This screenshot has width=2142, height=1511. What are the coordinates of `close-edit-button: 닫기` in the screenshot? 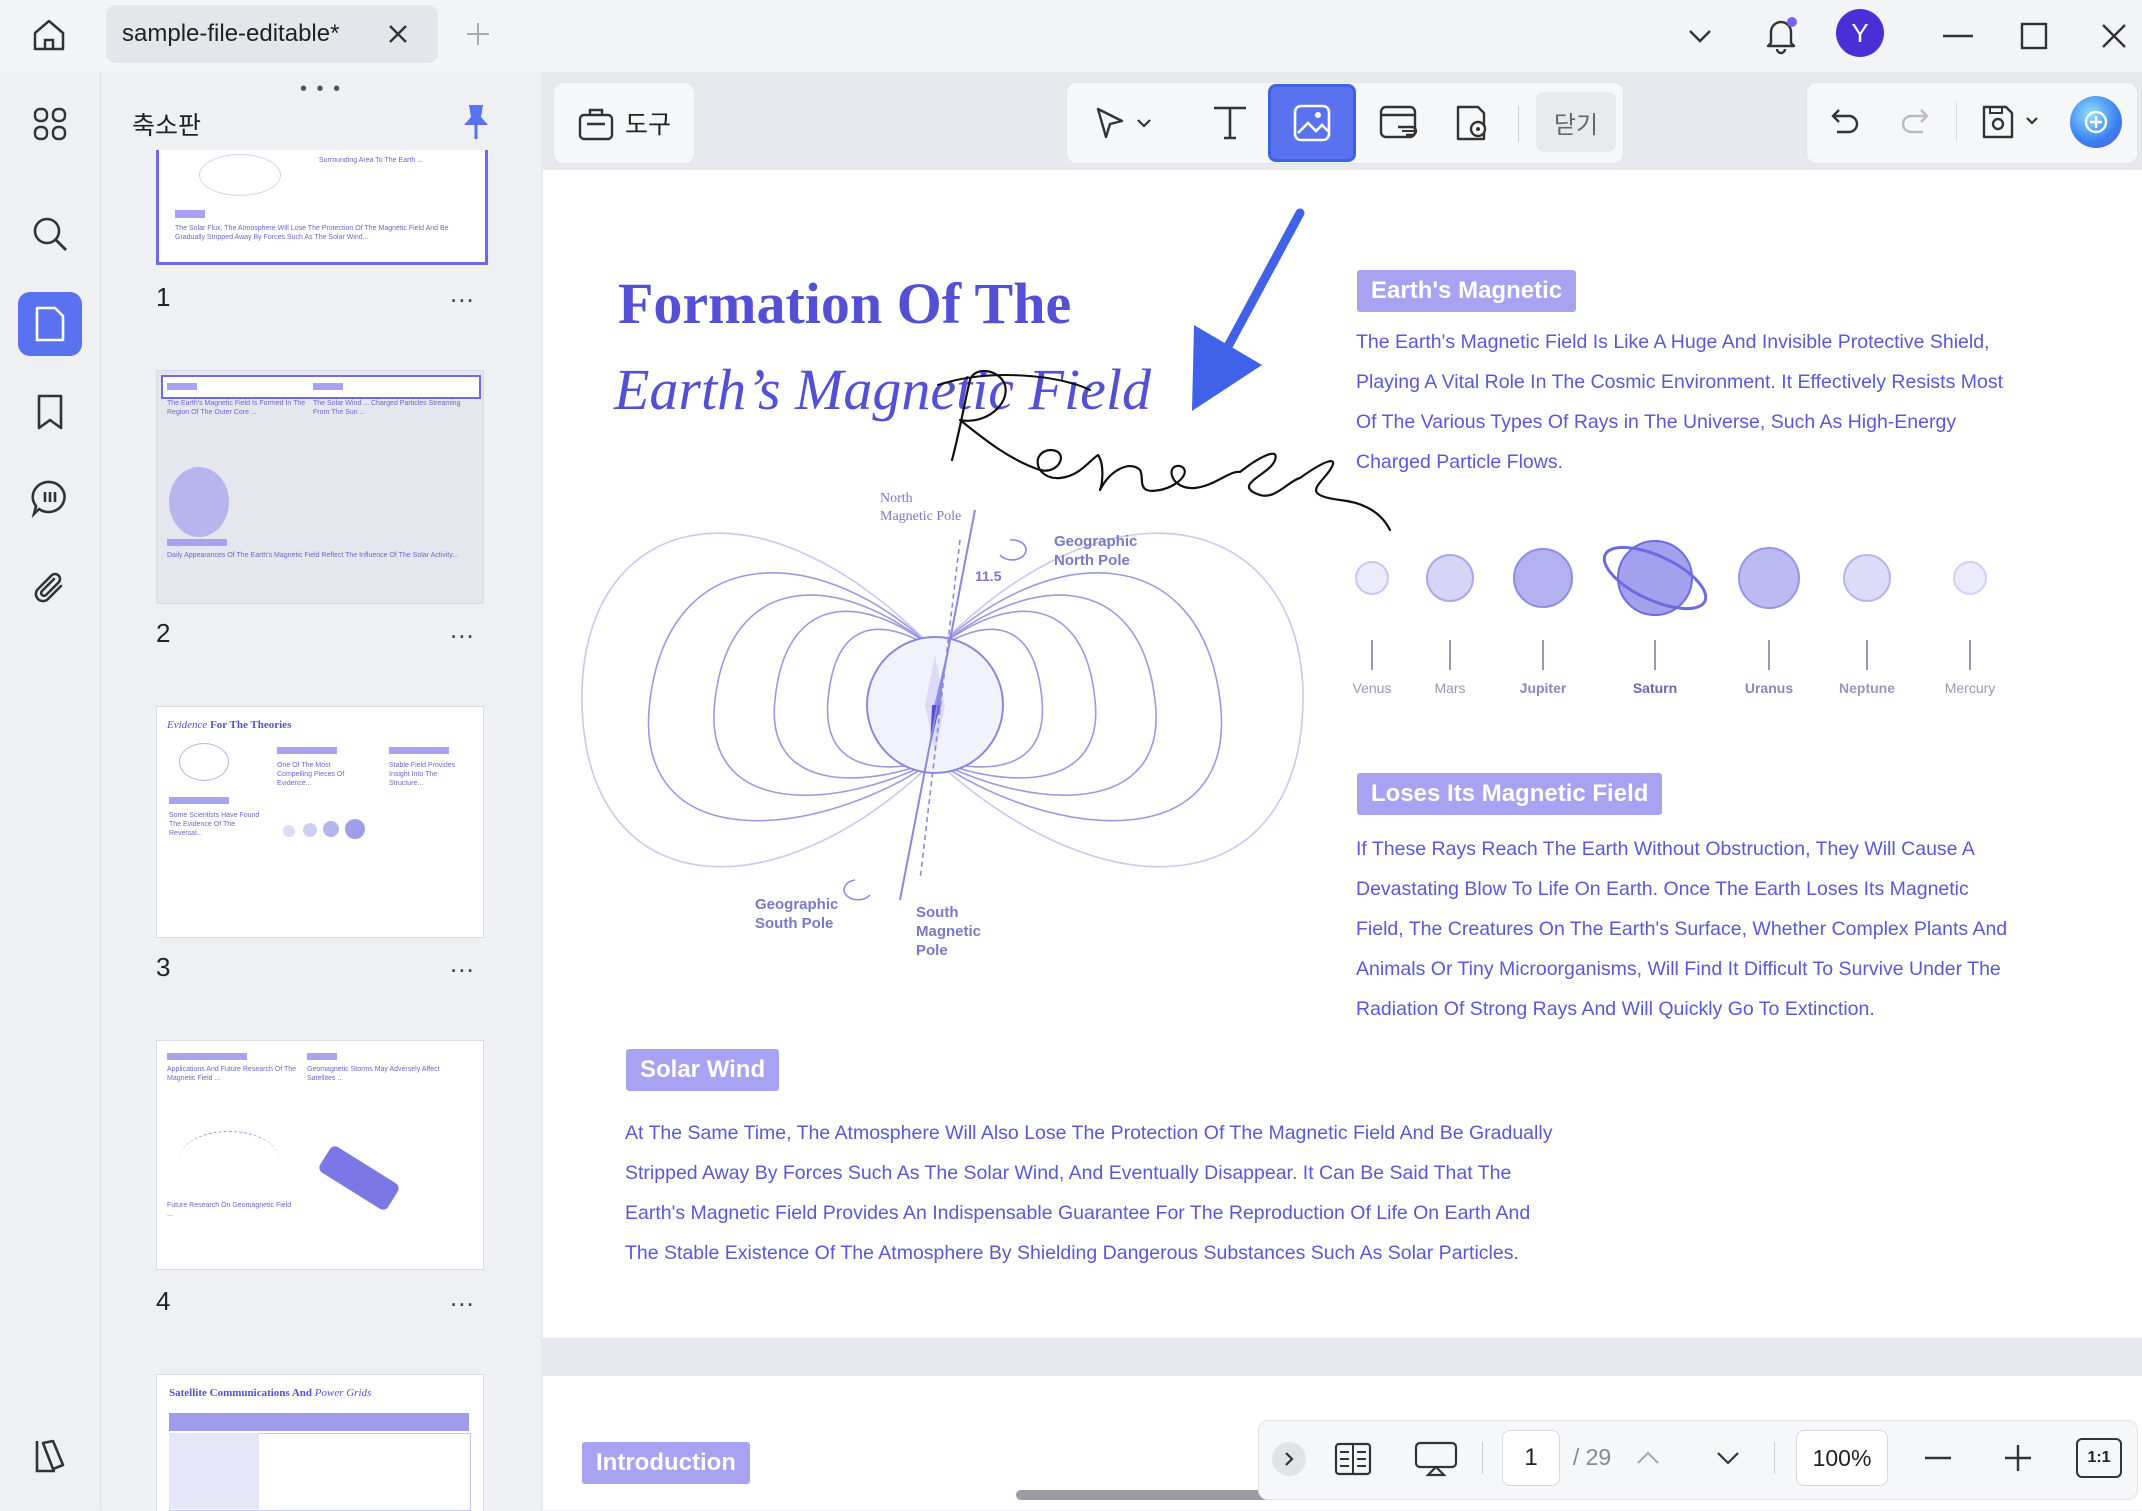 It's located at (1576, 122).